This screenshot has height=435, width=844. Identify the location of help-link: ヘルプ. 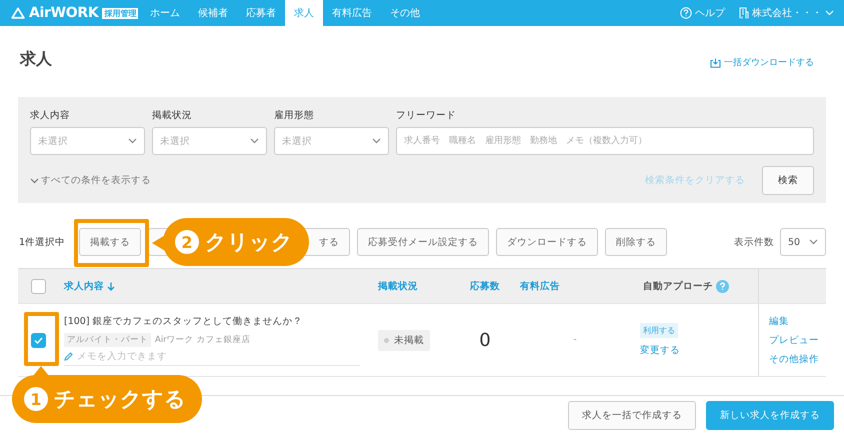
(702, 13).